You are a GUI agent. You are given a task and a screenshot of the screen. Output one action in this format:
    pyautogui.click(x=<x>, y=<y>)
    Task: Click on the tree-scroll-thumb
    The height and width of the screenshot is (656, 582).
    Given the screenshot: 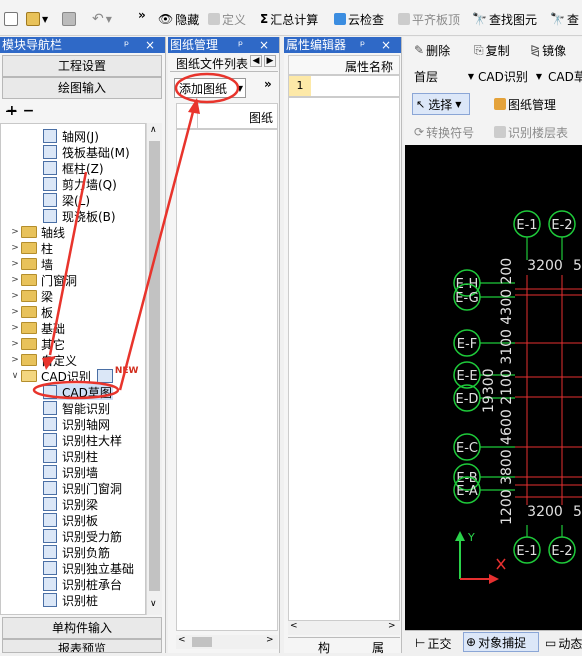 What is the action you would take?
    pyautogui.click(x=154, y=366)
    